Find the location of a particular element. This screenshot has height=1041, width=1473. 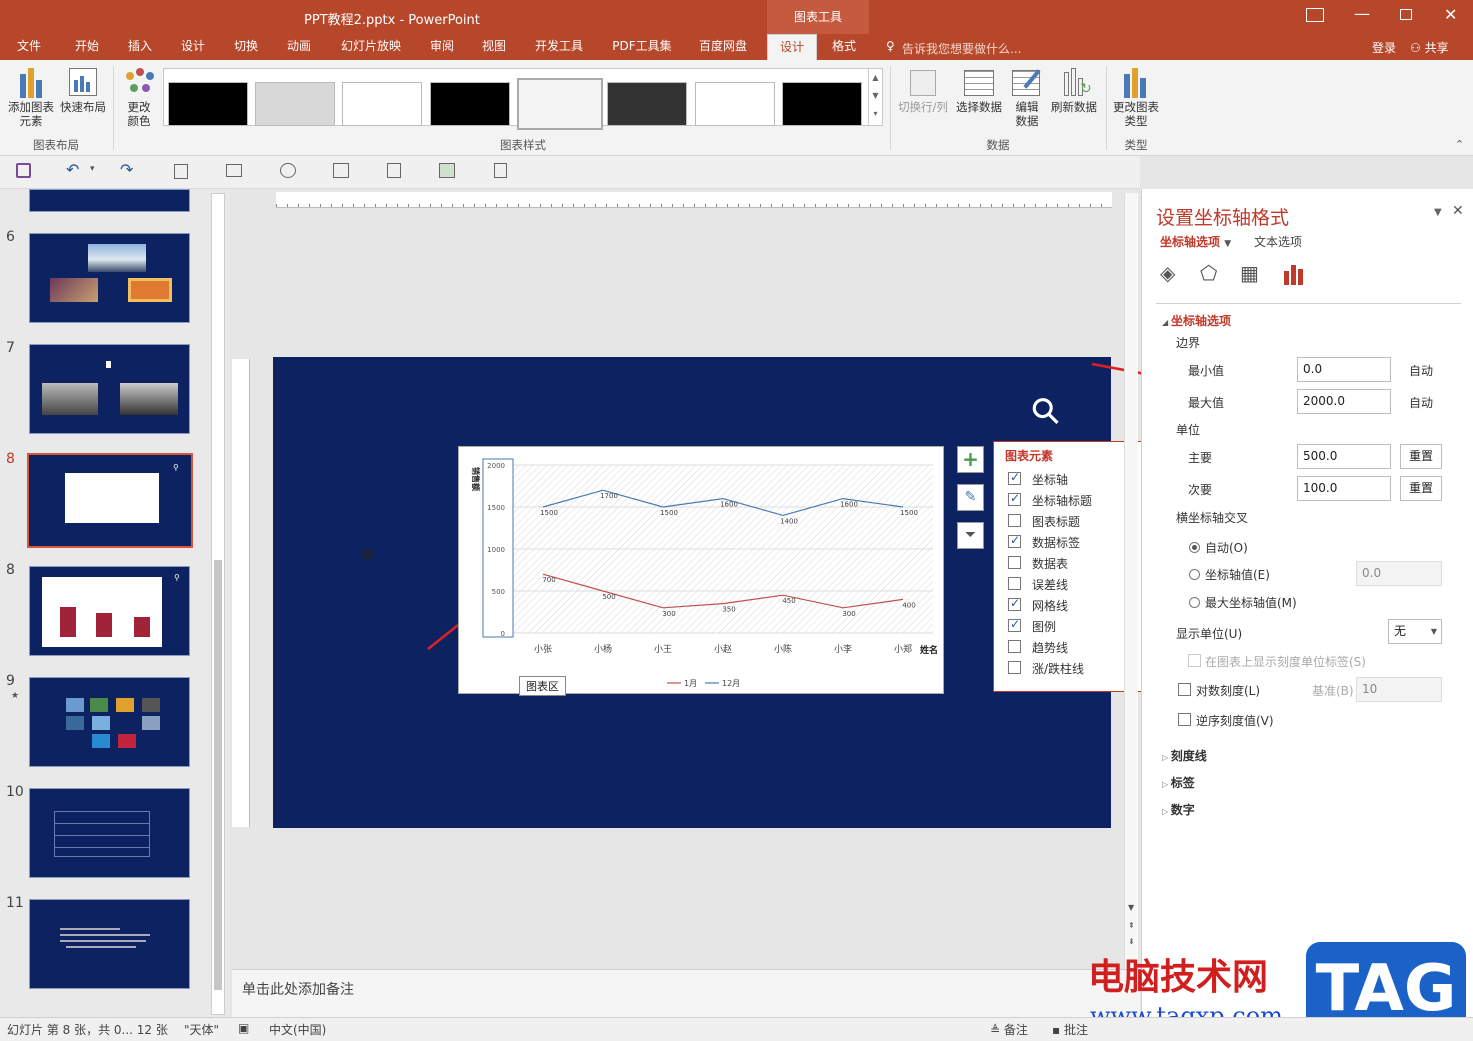

undo-icon: ↶ is located at coordinates (72, 169).